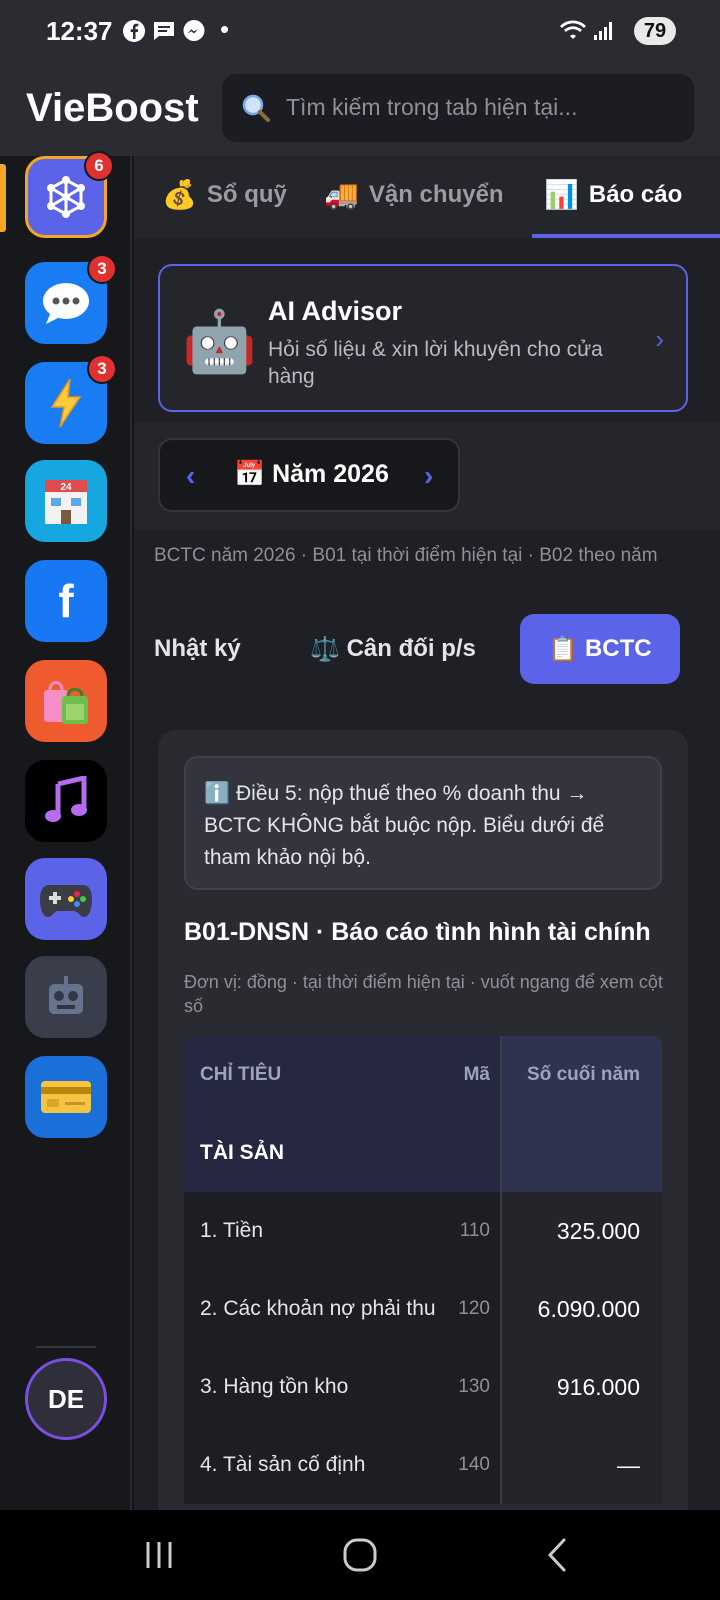 This screenshot has width=720, height=1600. I want to click on segment-label: Cân đối p/s, so click(411, 648).